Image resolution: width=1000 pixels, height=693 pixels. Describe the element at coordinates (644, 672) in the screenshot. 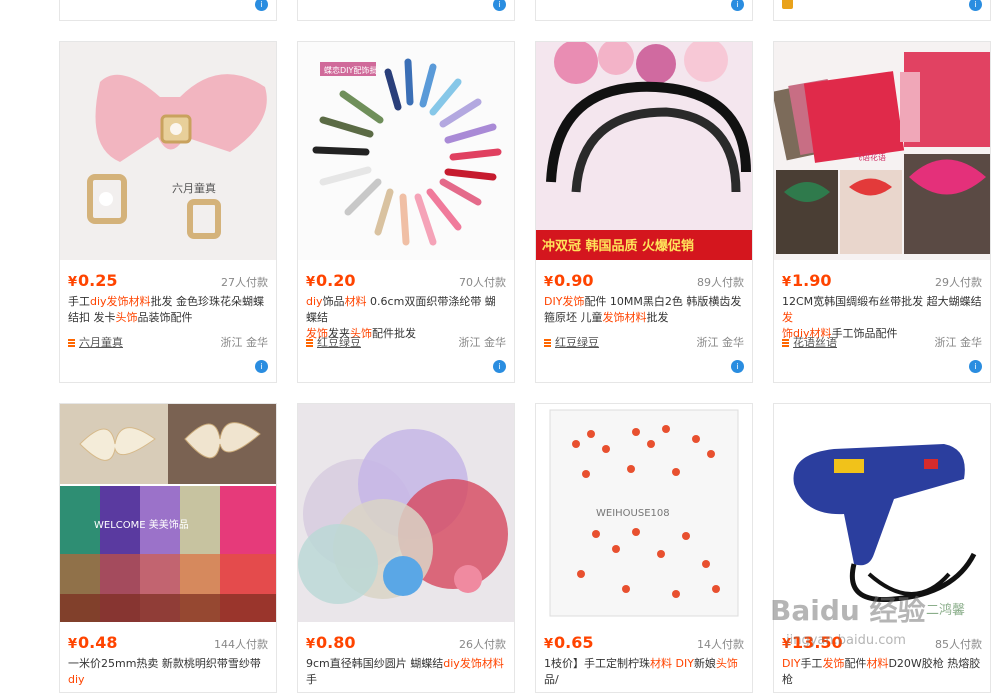

I see `product-title: 1枝价】手工定制柠珠材料 DIY新娘头饰品/` at that location.